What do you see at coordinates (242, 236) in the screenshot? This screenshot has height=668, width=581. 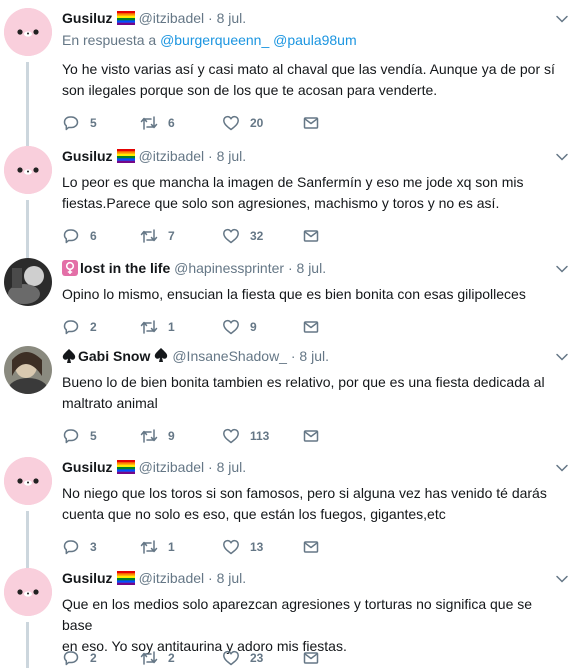 I see `like-button: 32` at bounding box center [242, 236].